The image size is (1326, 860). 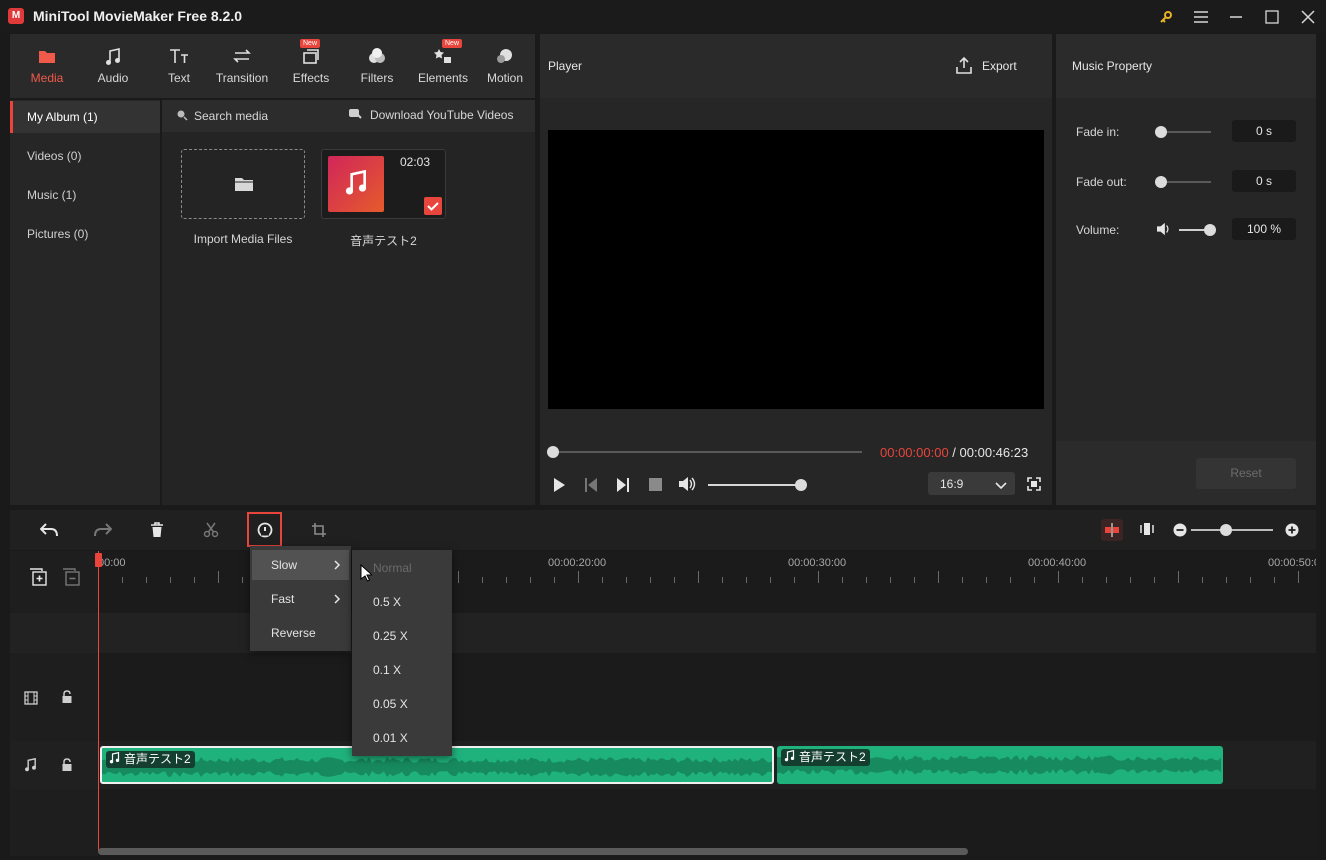 What do you see at coordinates (999, 66) in the screenshot?
I see `export-button: Export` at bounding box center [999, 66].